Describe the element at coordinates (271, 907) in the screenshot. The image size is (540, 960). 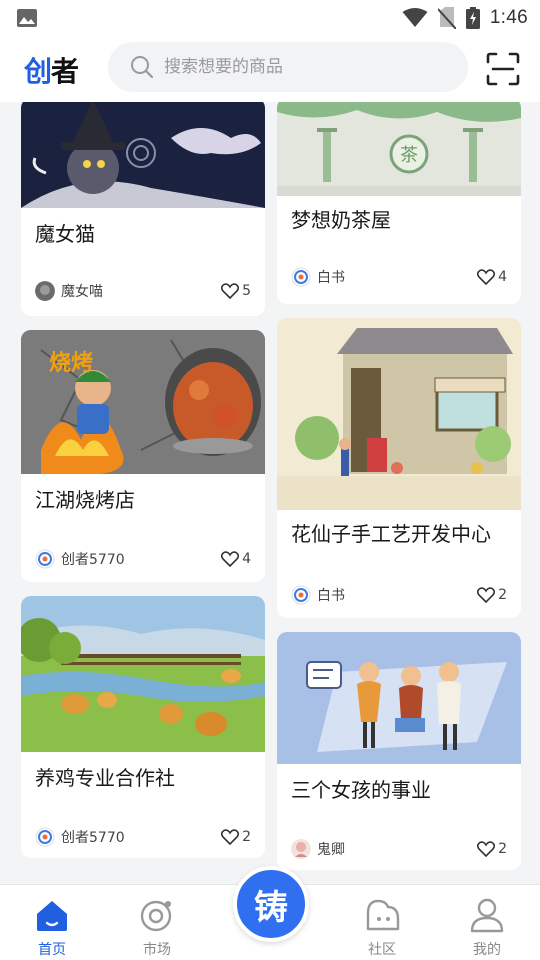
I see `create-button-label: 铸` at that location.